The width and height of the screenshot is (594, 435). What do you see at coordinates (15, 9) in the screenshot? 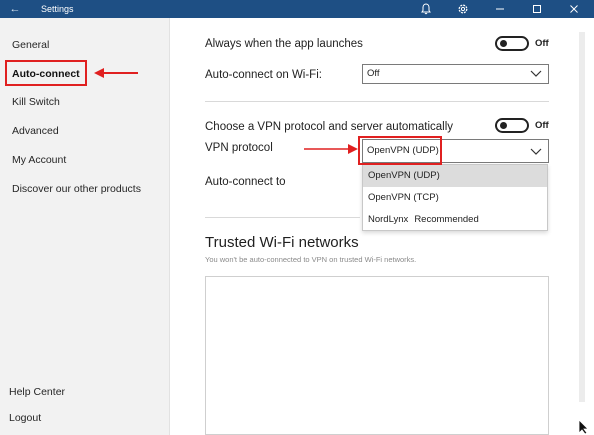
I see `arrow-left-icon: ←` at bounding box center [15, 9].